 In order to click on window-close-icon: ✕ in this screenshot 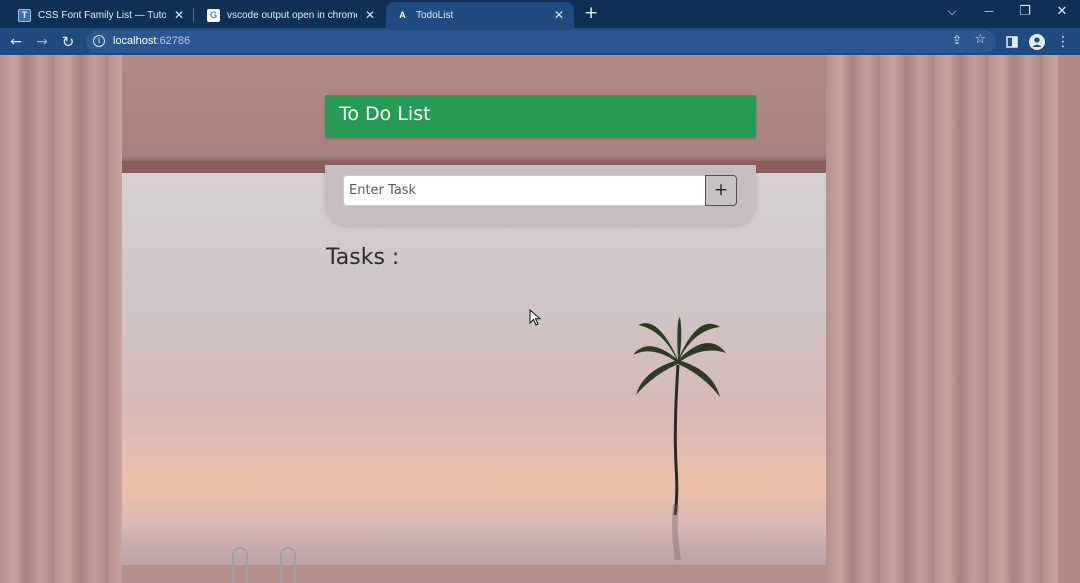, I will do `click(1062, 11)`.